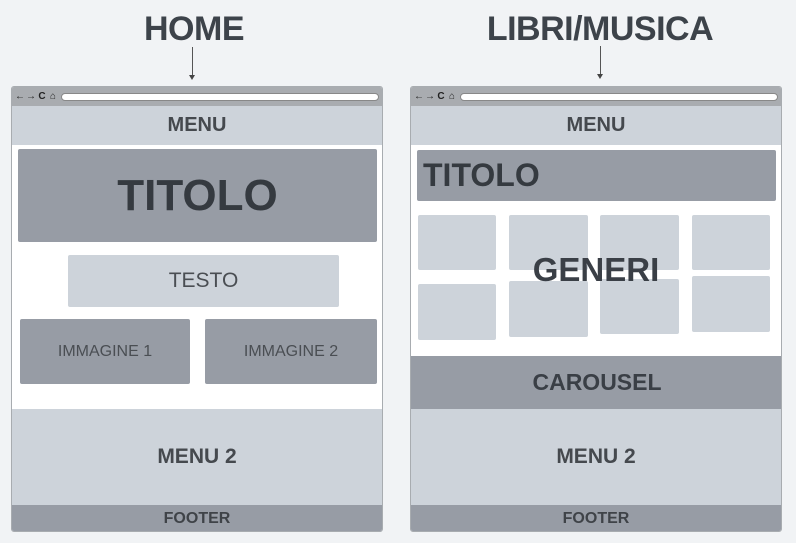  Describe the element at coordinates (105, 351) in the screenshot. I see `image-1-block: IMMAGINE 1` at that location.